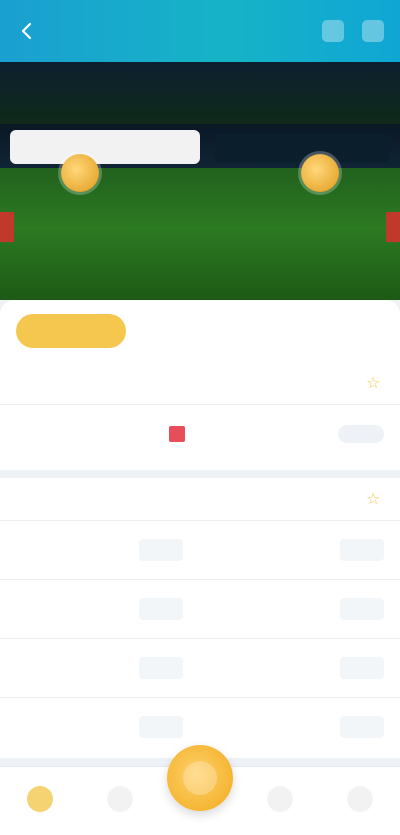 The height and width of the screenshot is (835, 400). I want to click on tab-bar, so click(200, 331).